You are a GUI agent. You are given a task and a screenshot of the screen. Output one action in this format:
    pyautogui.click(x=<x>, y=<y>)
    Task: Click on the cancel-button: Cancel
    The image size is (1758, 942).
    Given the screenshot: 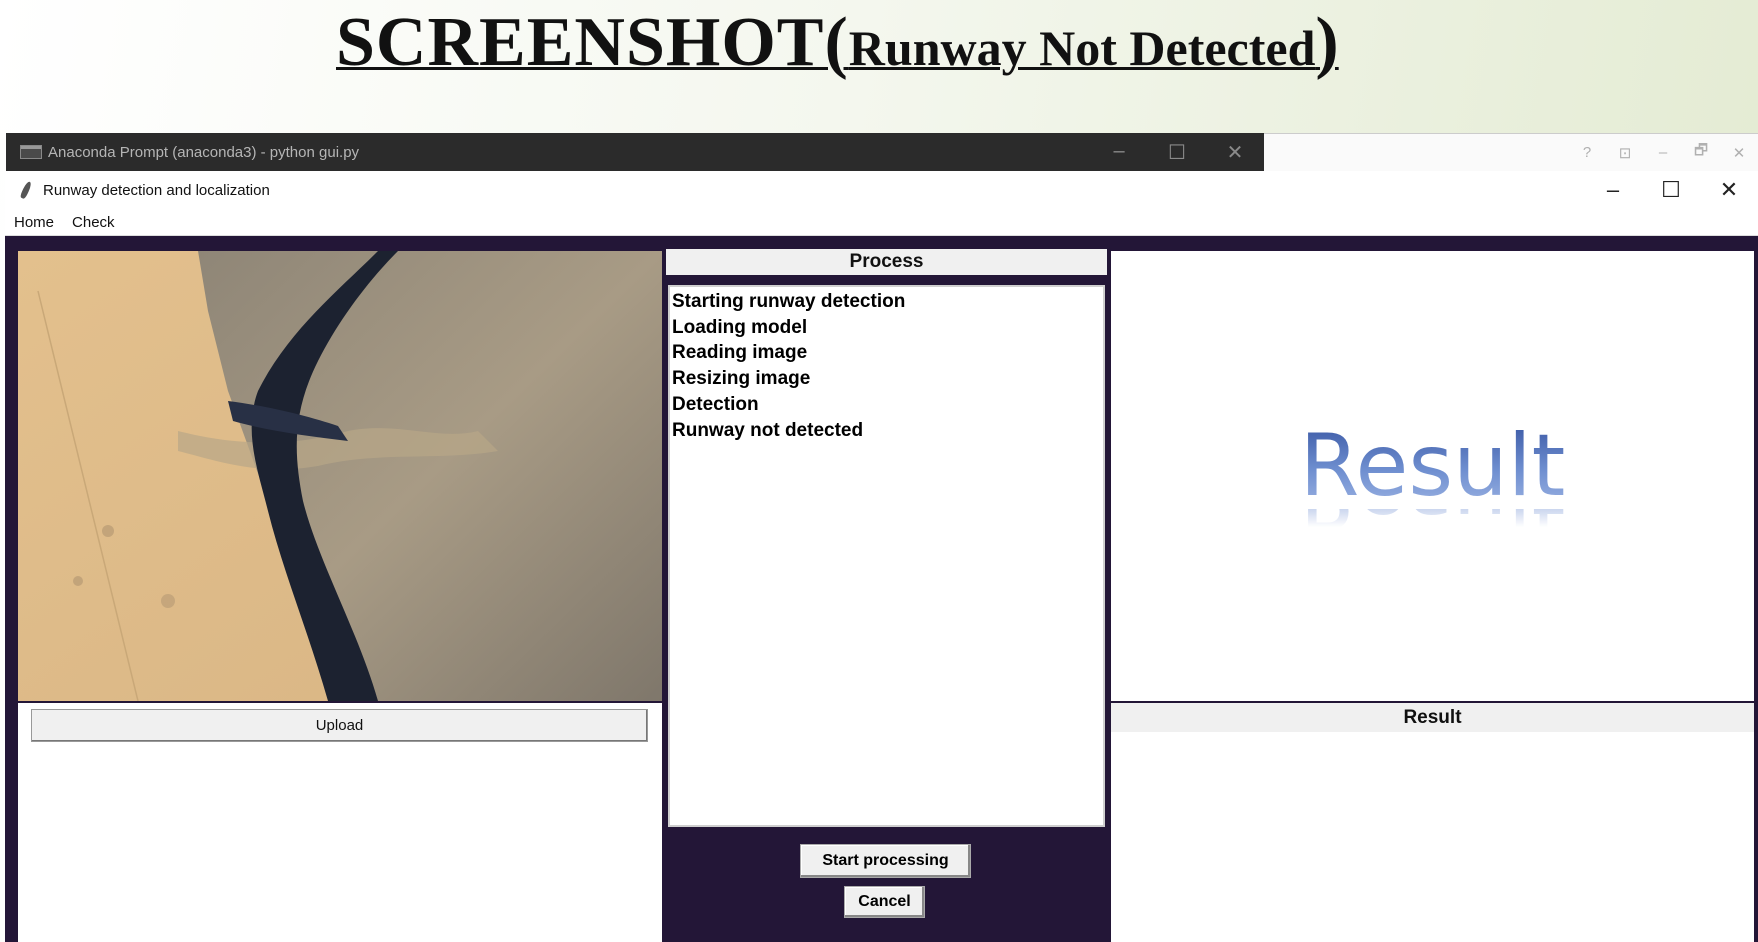 What is the action you would take?
    pyautogui.click(x=884, y=902)
    